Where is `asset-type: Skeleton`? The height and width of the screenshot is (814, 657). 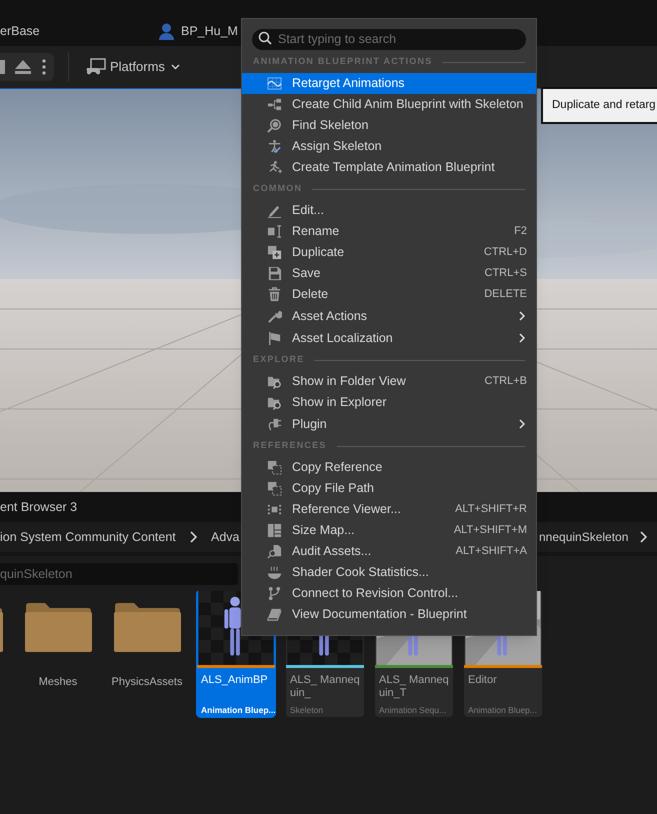 asset-type: Skeleton is located at coordinates (307, 710).